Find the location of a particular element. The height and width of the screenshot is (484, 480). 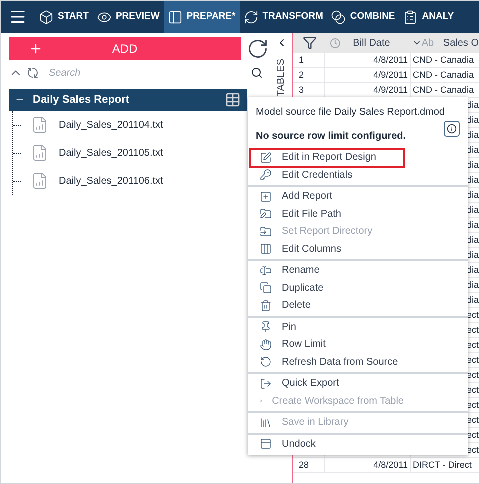

menu-item: Pin is located at coordinates (327, 327).